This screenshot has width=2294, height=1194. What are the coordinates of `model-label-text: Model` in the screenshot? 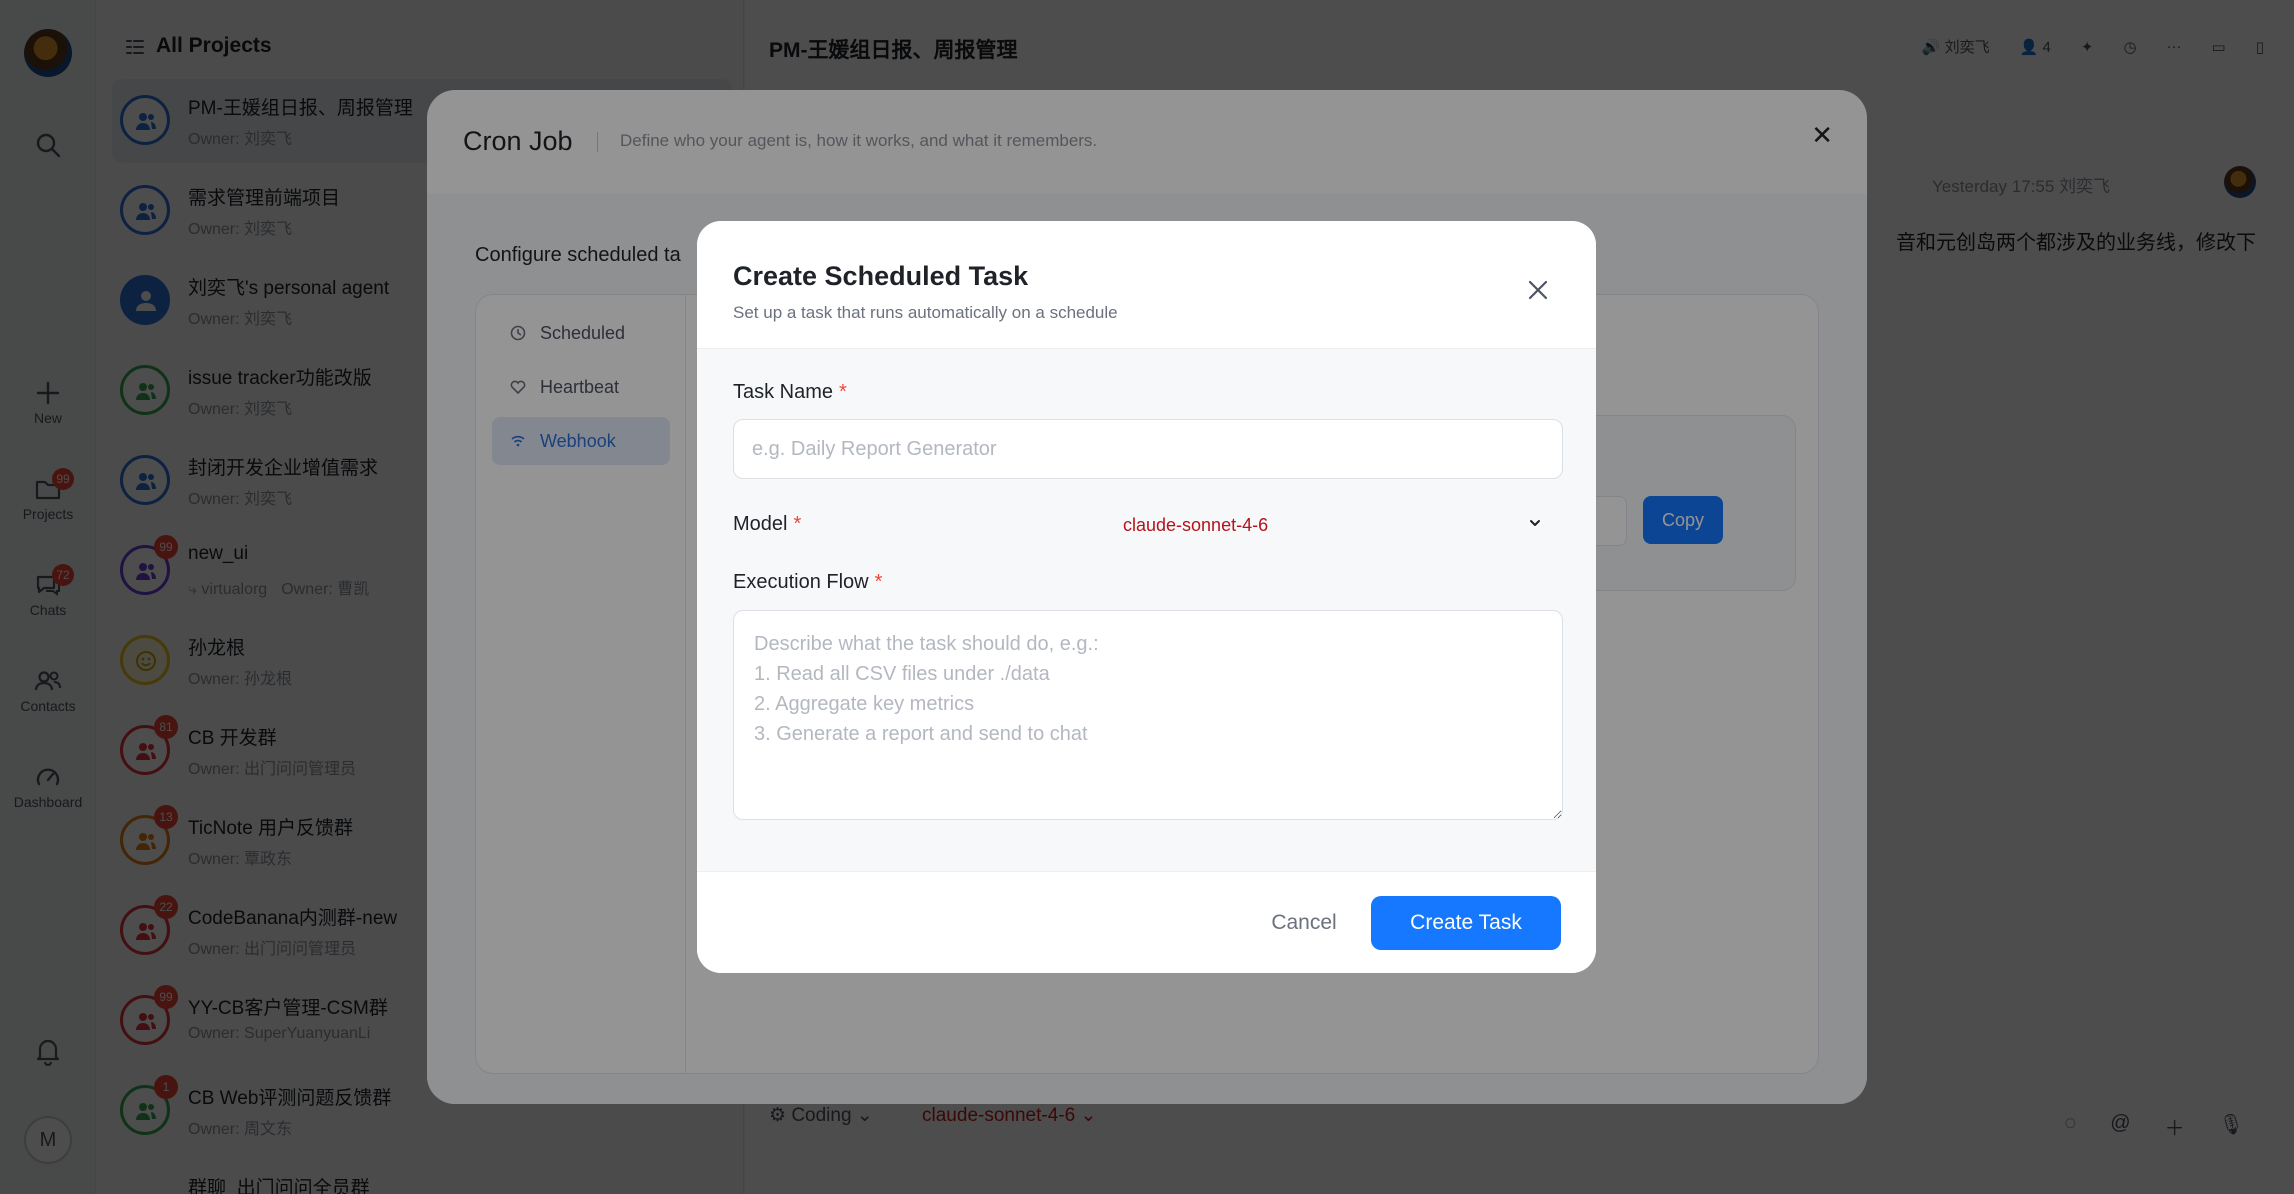 It's located at (760, 524).